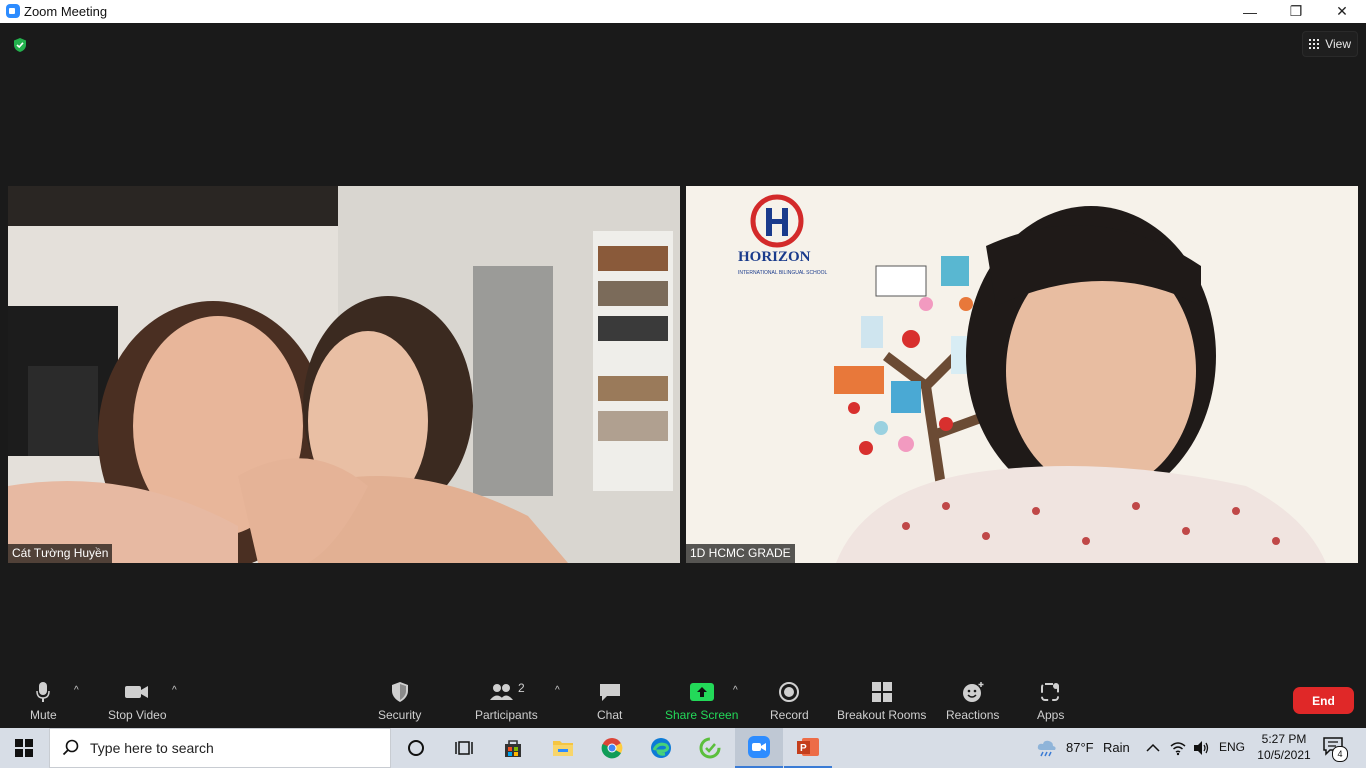  Describe the element at coordinates (152, 748) in the screenshot. I see `search-placeholder: Type here to search` at that location.